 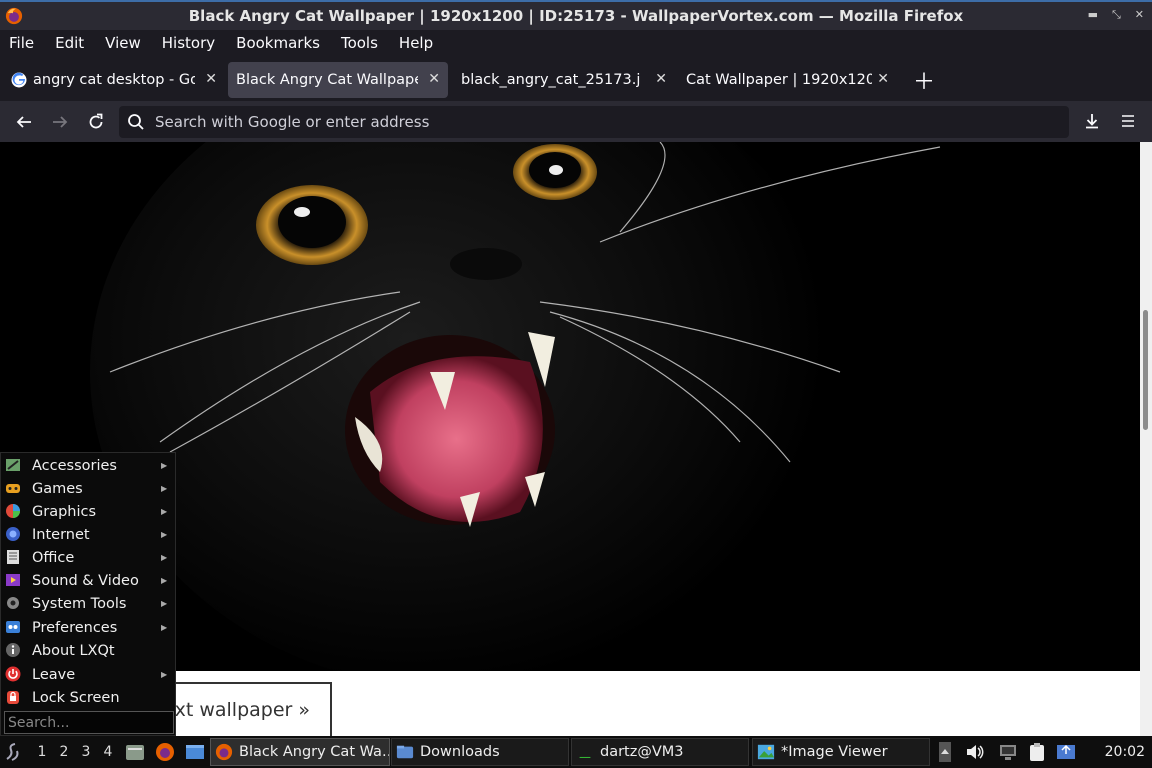 What do you see at coordinates (585, 752) in the screenshot?
I see `terminal-icon` at bounding box center [585, 752].